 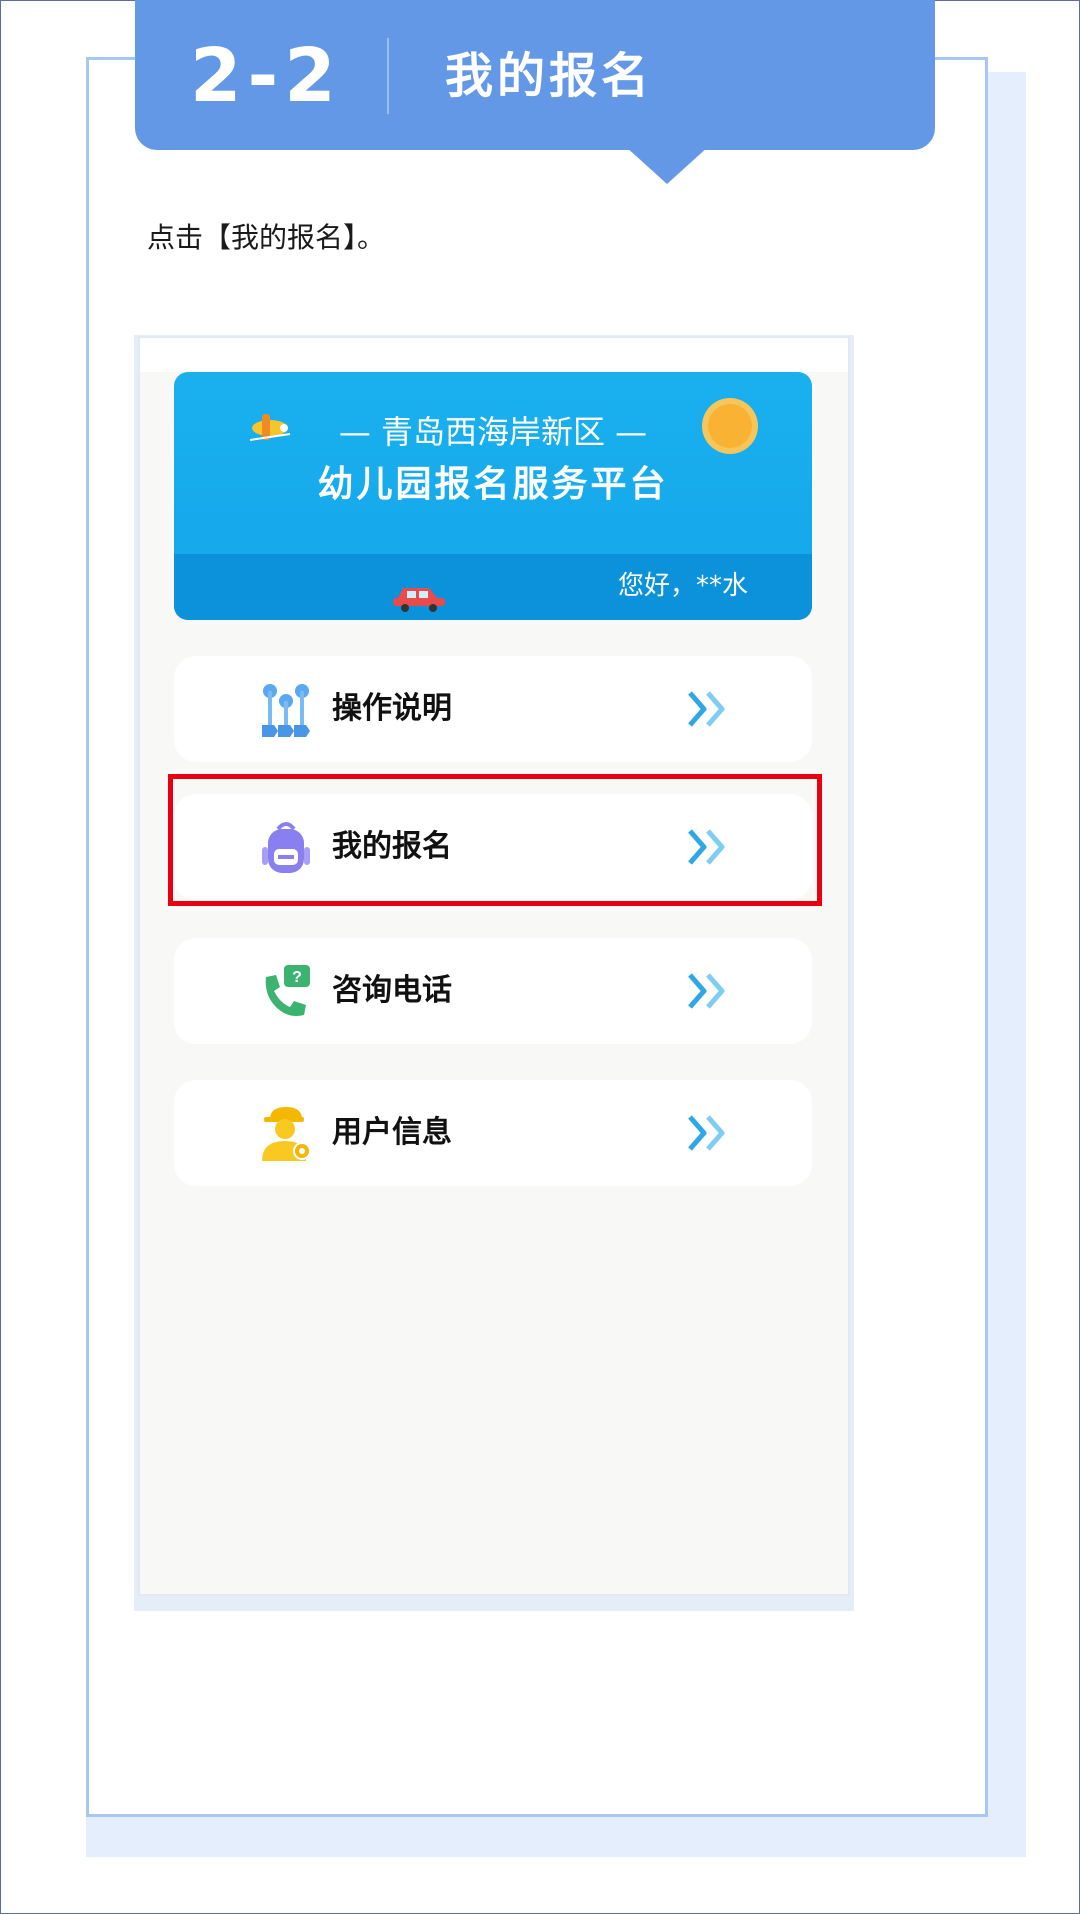 What do you see at coordinates (549, 76) in the screenshot?
I see `step-title: 我的报名` at bounding box center [549, 76].